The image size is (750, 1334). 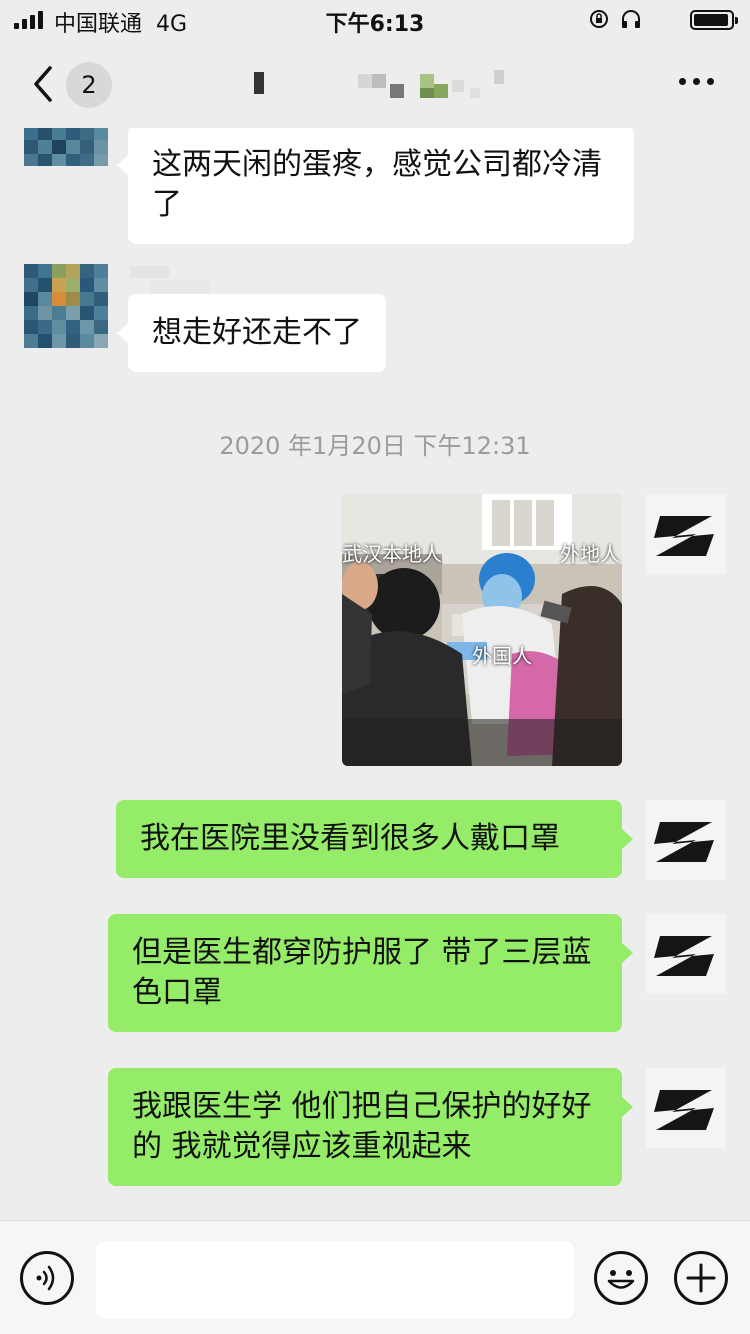 I want to click on message-timestamp: 2020 年1月20日 下午12:31, so click(x=375, y=446).